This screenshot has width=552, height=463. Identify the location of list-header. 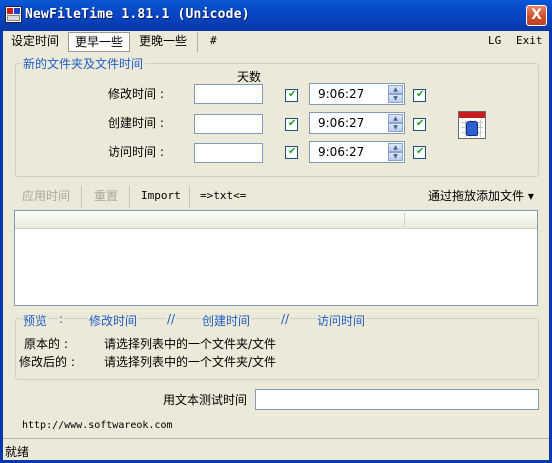
(276, 220).